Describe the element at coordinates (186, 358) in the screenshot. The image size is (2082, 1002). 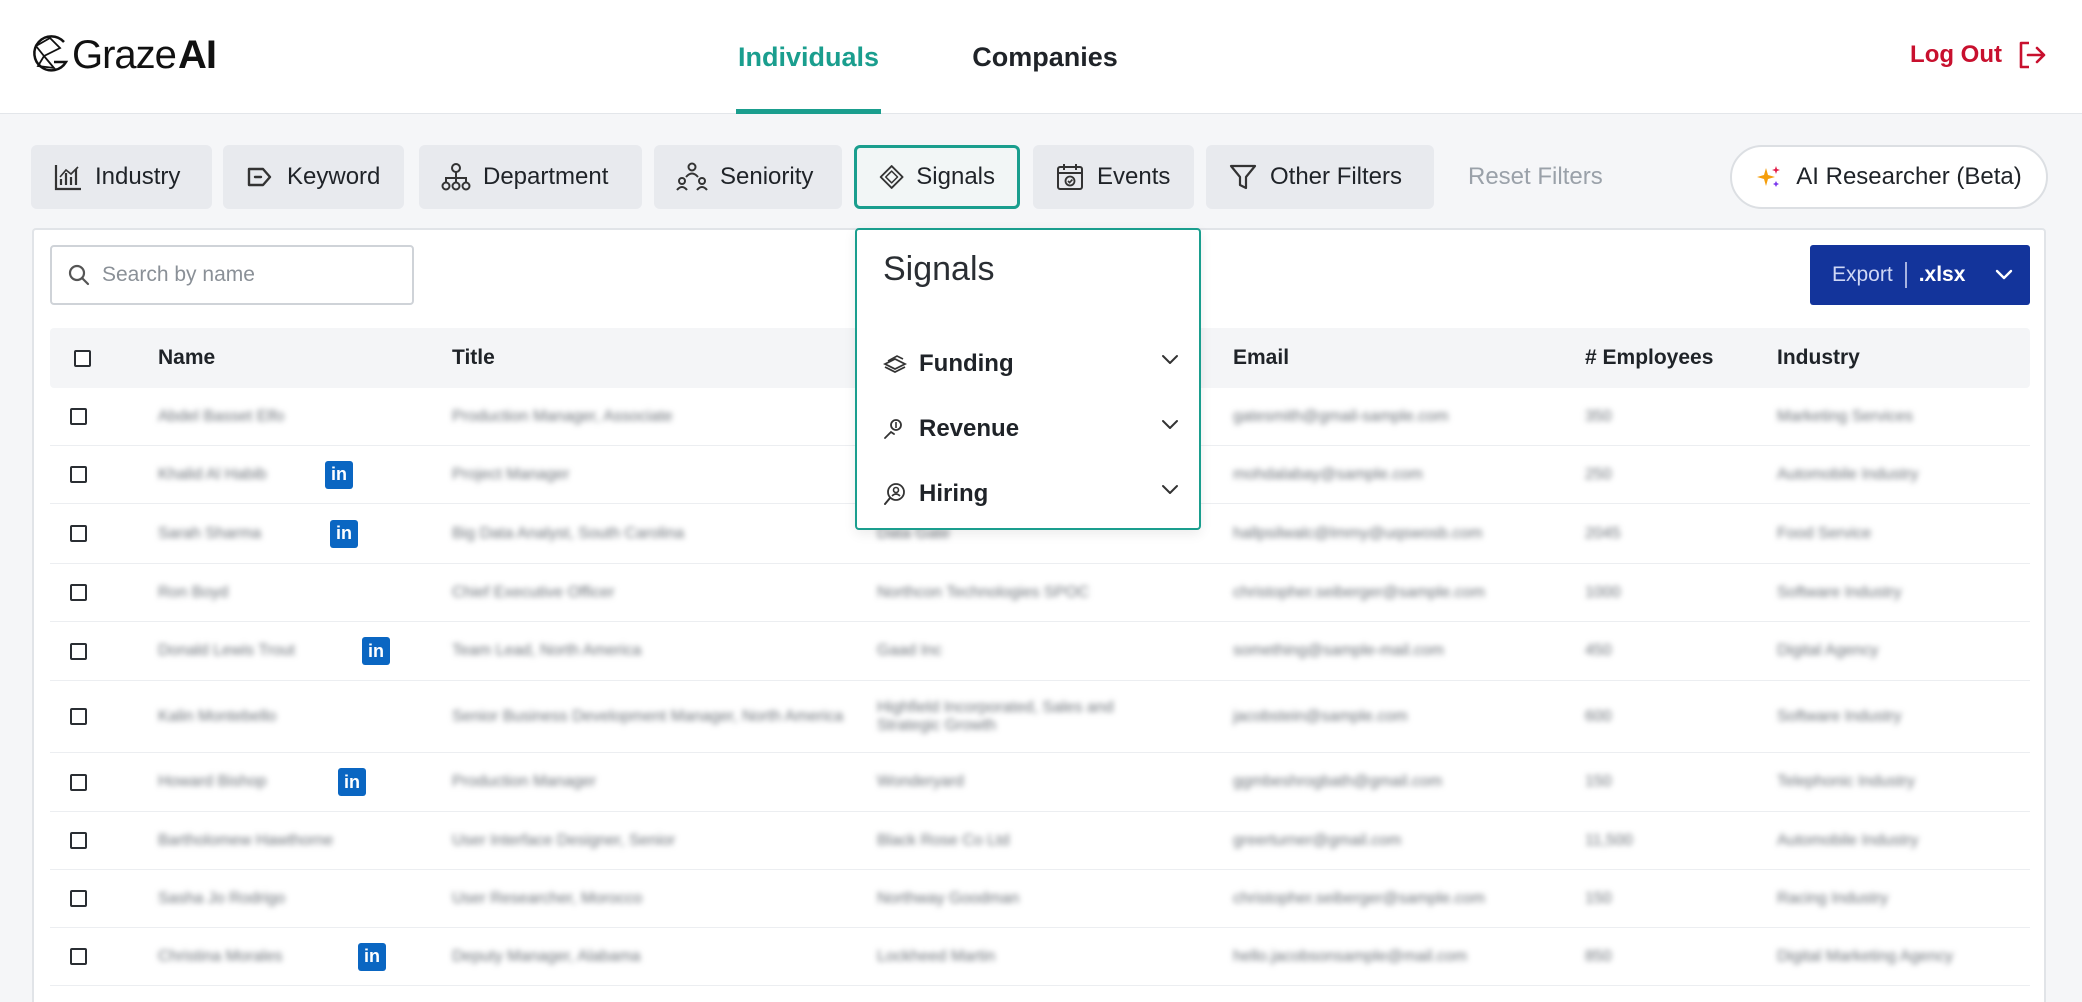
I see `column-name: Name` at that location.